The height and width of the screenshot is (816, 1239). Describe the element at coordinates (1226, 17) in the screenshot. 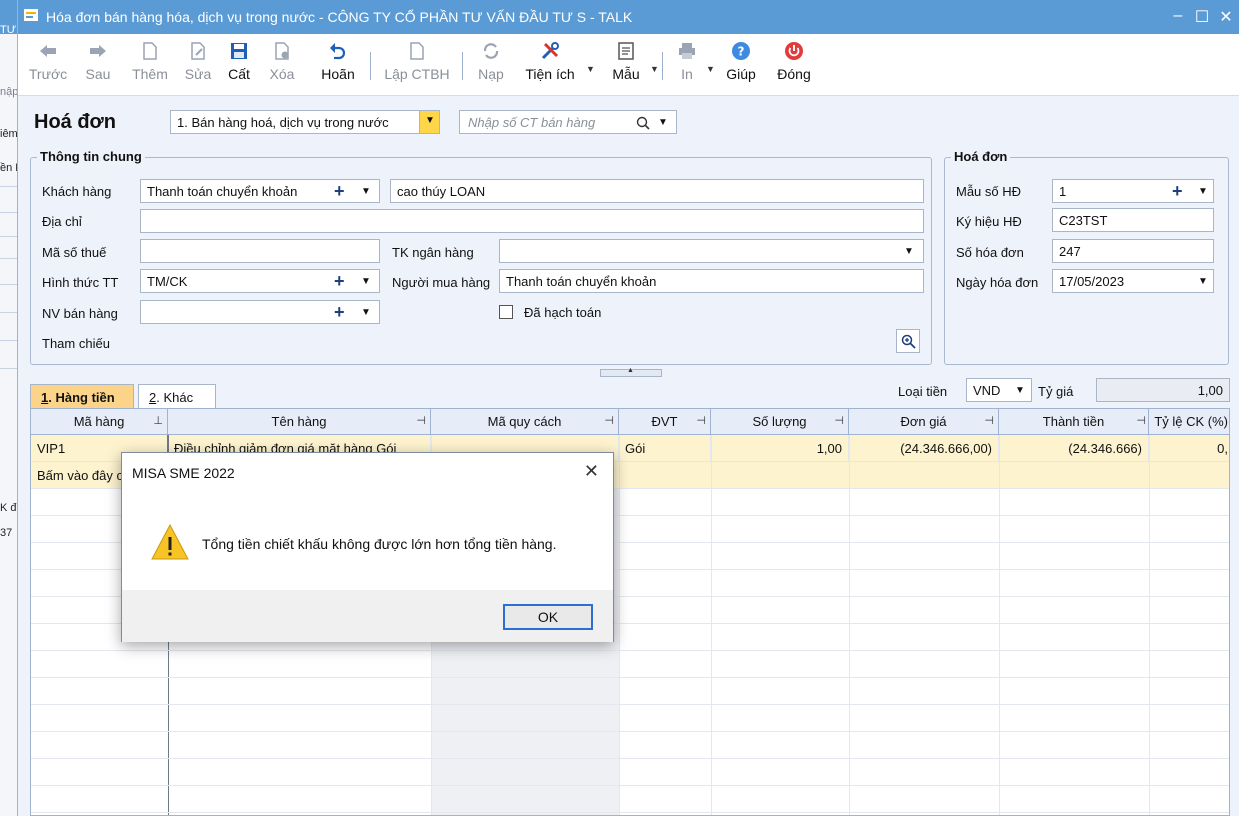

I see `close-window-button: ✕` at that location.